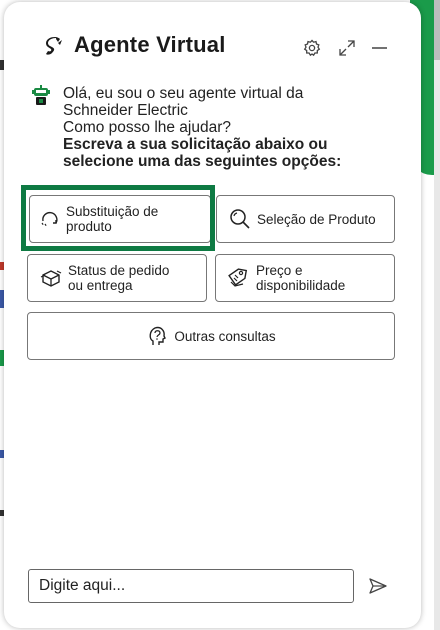 The width and height of the screenshot is (440, 630). What do you see at coordinates (54, 46) in the screenshot?
I see `schneider-logo-icon` at bounding box center [54, 46].